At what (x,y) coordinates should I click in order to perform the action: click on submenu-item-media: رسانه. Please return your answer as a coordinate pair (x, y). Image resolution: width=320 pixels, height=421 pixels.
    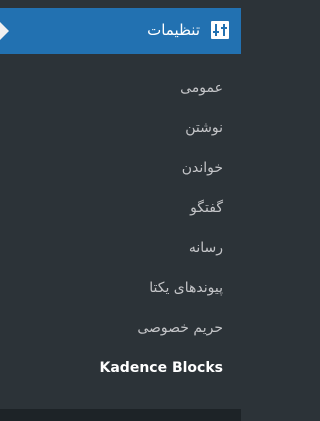
    Looking at the image, I should click on (206, 248).